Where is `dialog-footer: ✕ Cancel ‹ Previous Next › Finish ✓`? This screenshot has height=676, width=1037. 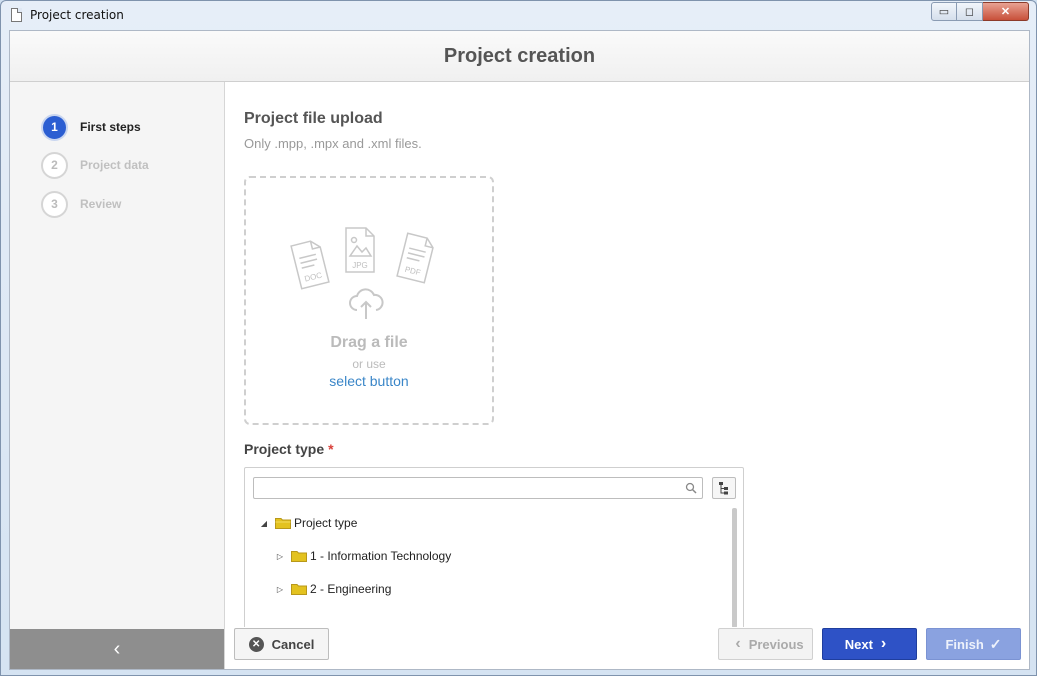 dialog-footer: ✕ Cancel ‹ Previous Next › Finish ✓ is located at coordinates (627, 648).